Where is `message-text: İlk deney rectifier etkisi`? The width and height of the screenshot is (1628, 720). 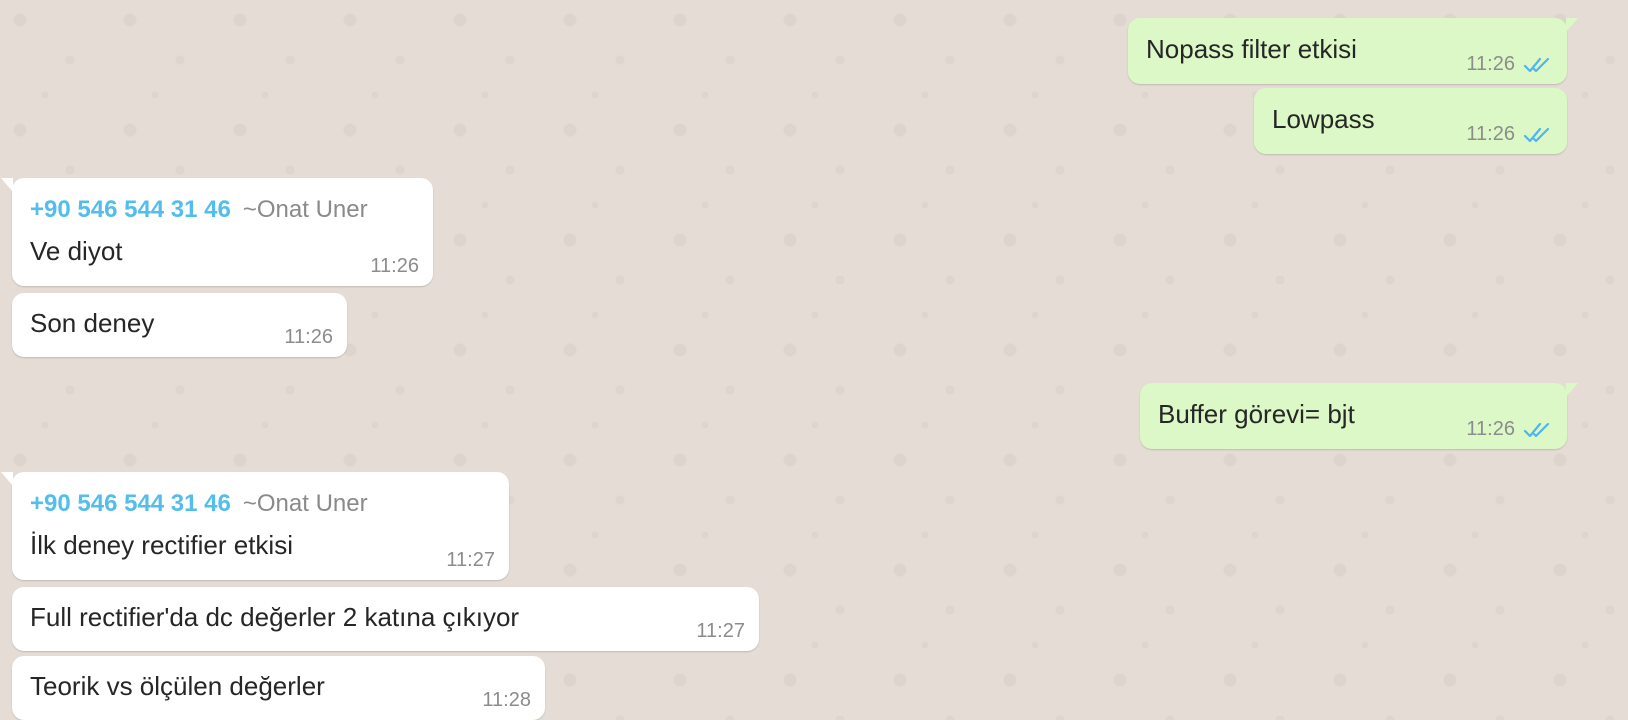 message-text: İlk deney rectifier etkisi is located at coordinates (161, 545).